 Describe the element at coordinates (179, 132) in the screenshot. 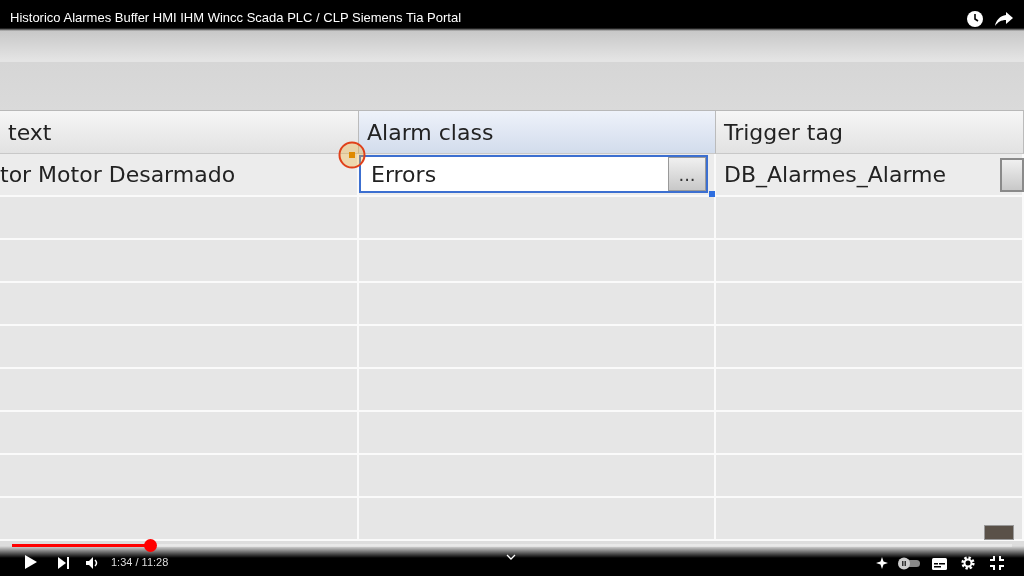

I see `column-header: text` at that location.